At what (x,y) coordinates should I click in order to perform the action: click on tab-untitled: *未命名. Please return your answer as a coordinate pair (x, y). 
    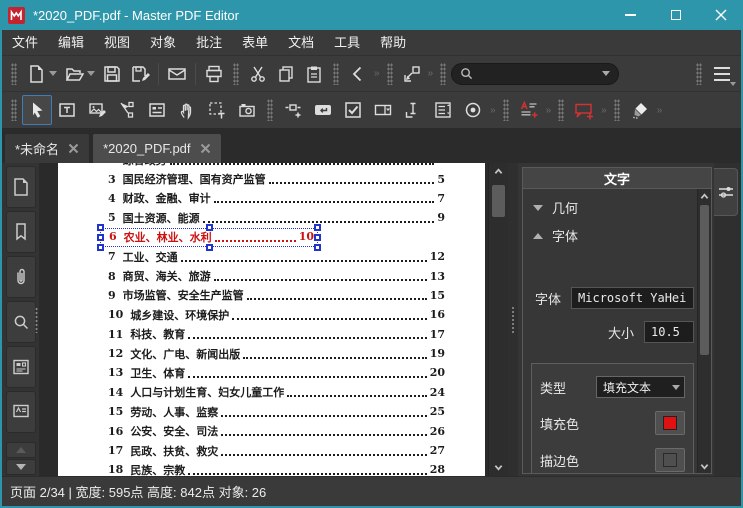
    Looking at the image, I should click on (47, 148).